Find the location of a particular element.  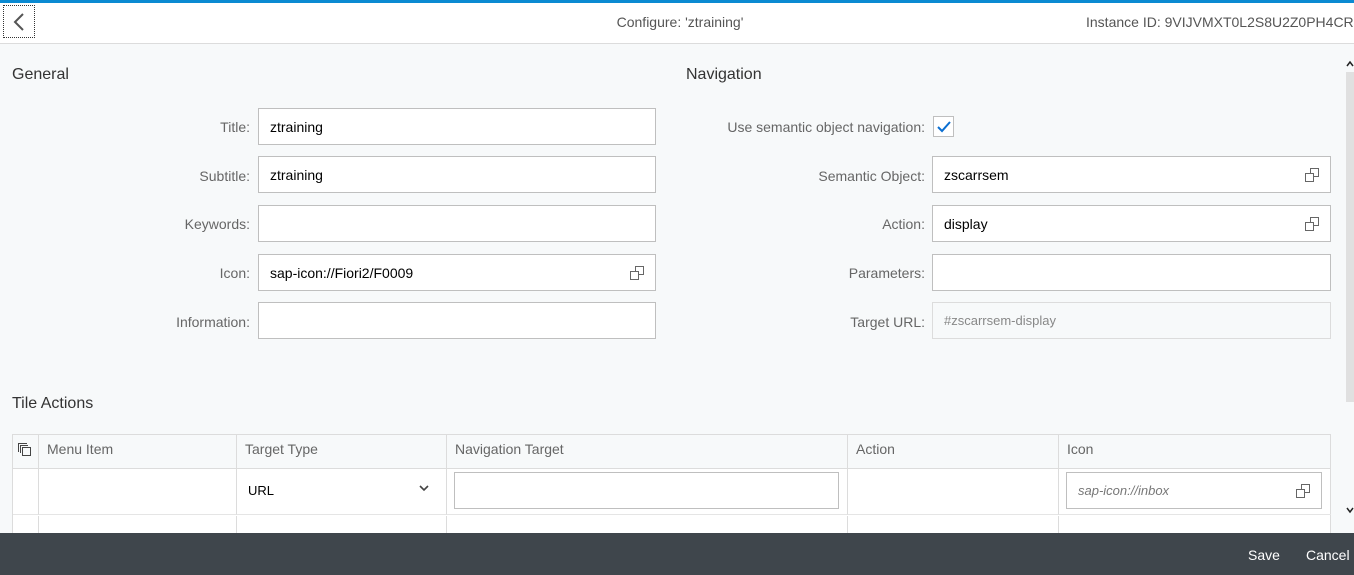

copy-icon is located at coordinates (24, 449).